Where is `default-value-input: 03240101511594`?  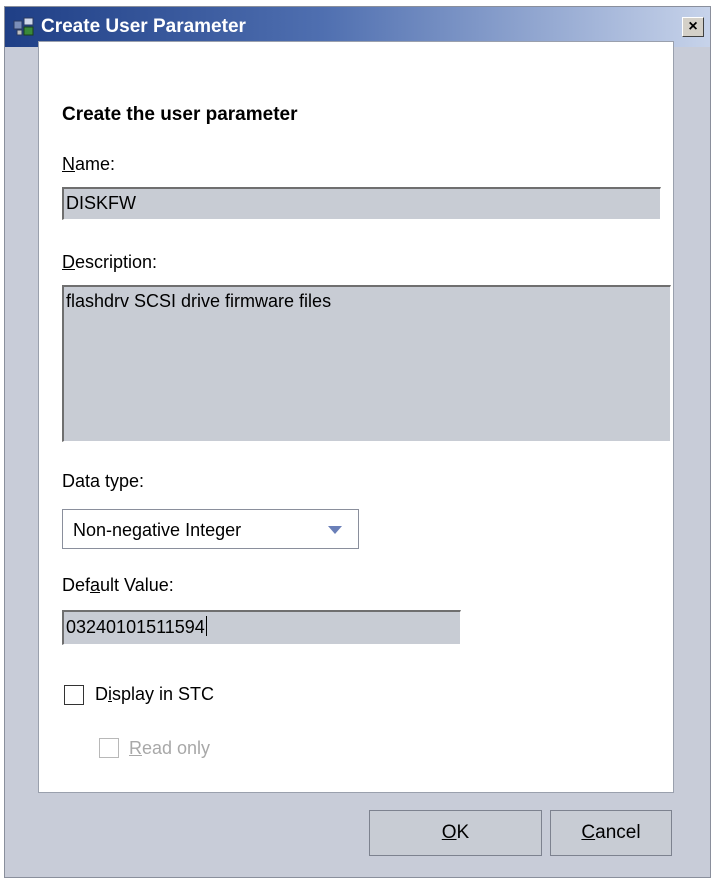 default-value-input: 03240101511594 is located at coordinates (261, 627).